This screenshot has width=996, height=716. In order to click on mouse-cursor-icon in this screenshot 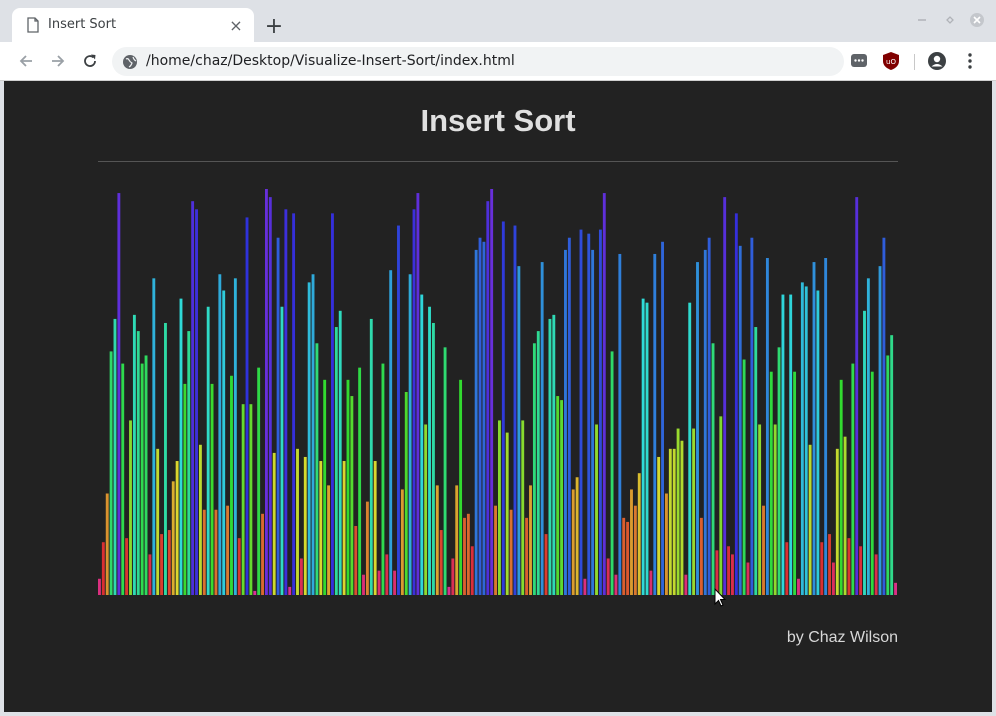, I will do `click(720, 597)`.